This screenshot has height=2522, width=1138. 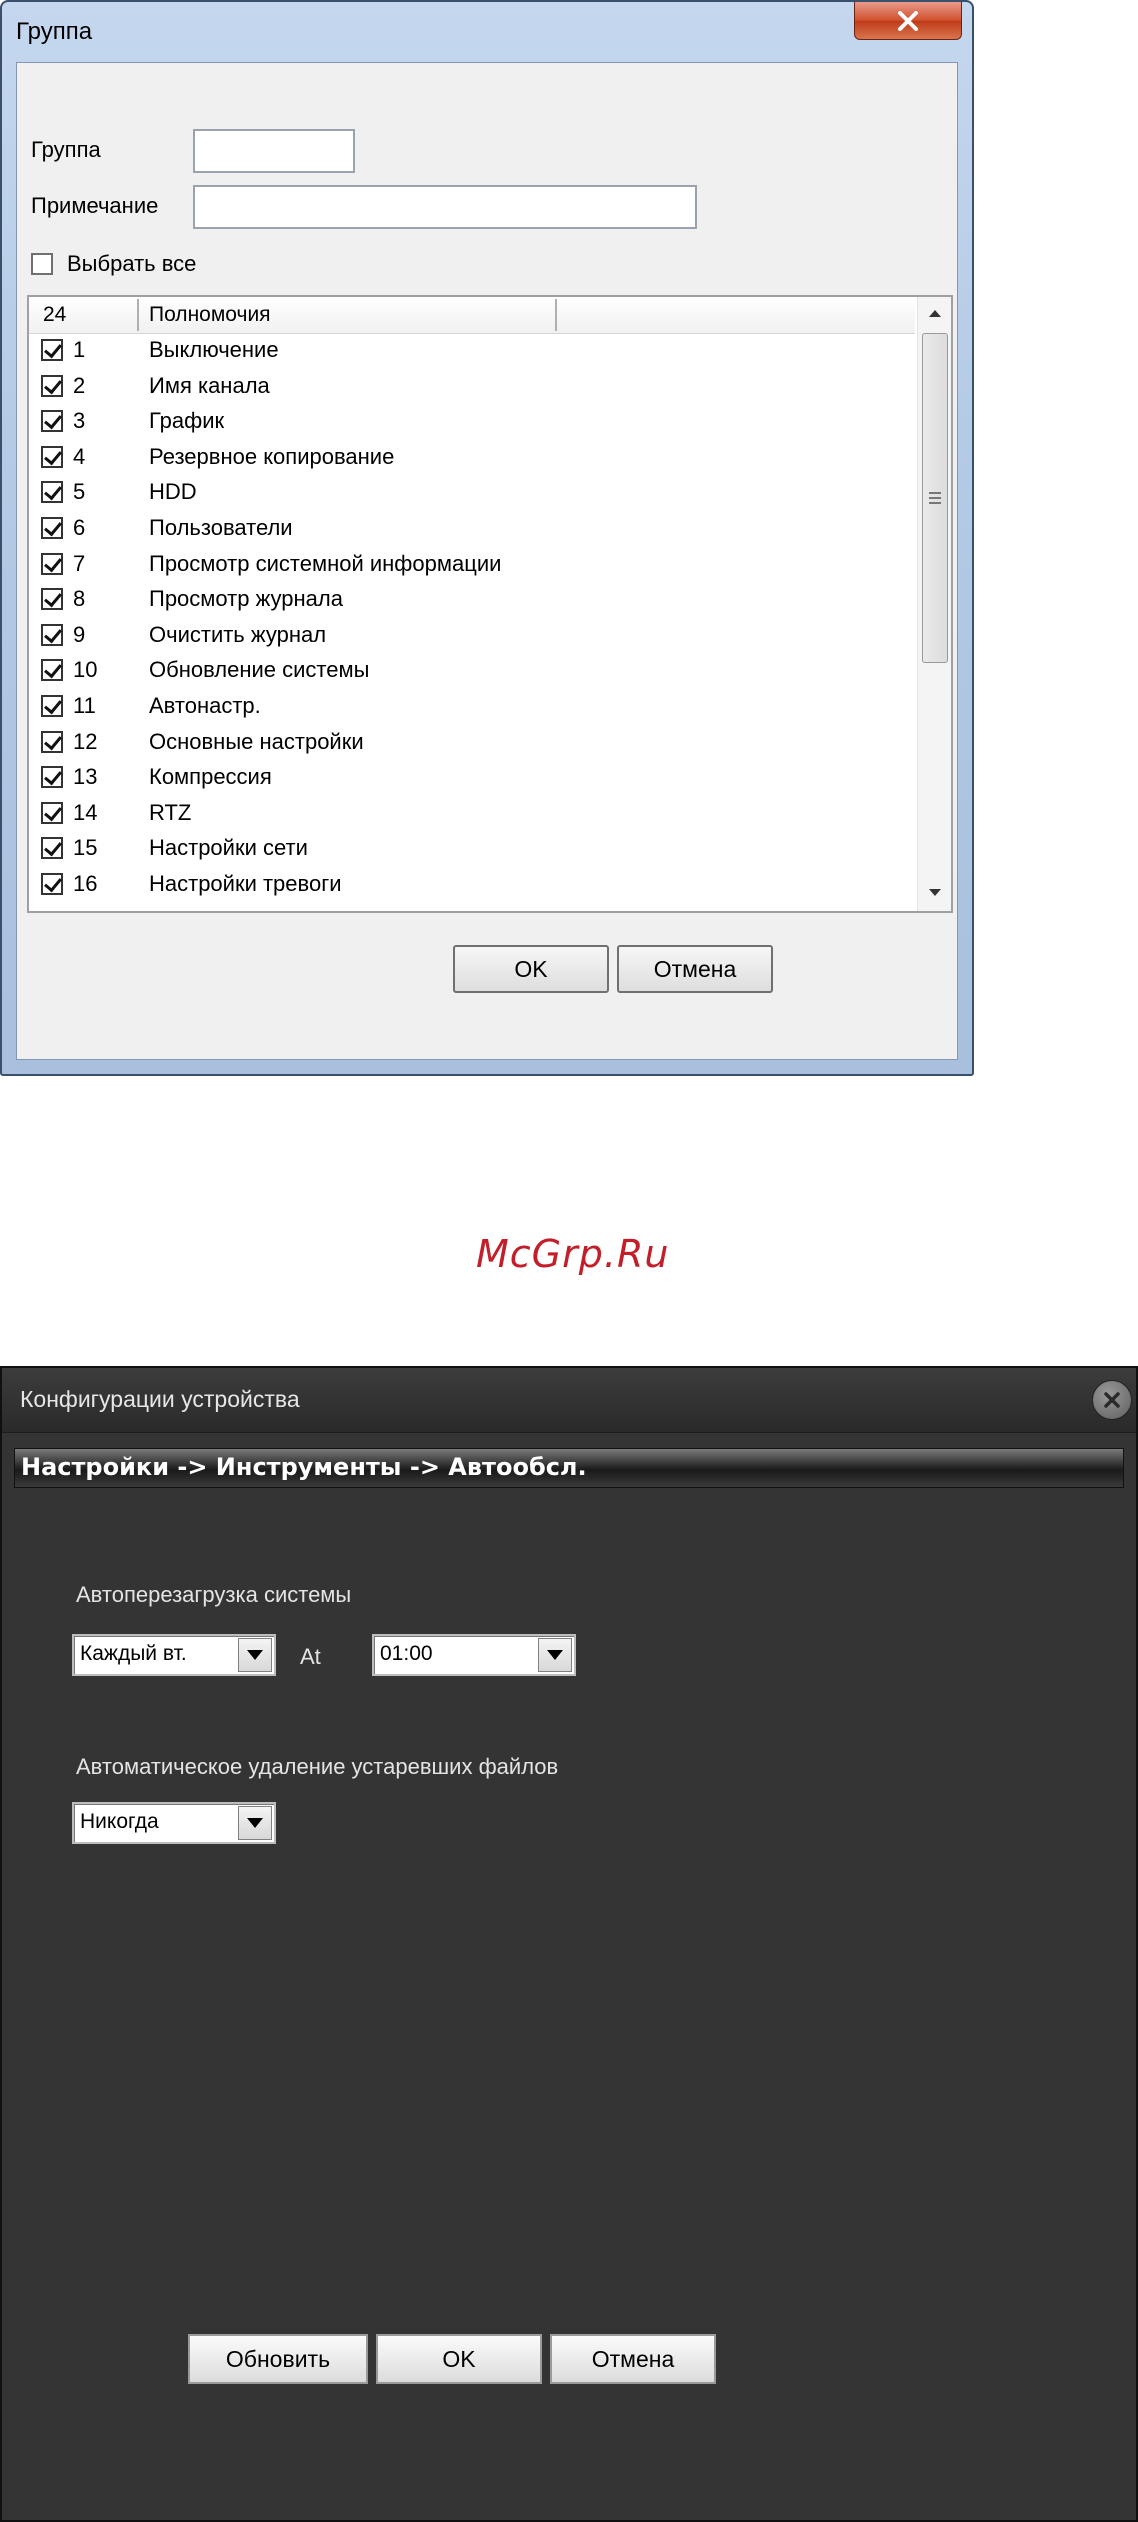 I want to click on refresh-button: Обновить, so click(x=278, y=2359).